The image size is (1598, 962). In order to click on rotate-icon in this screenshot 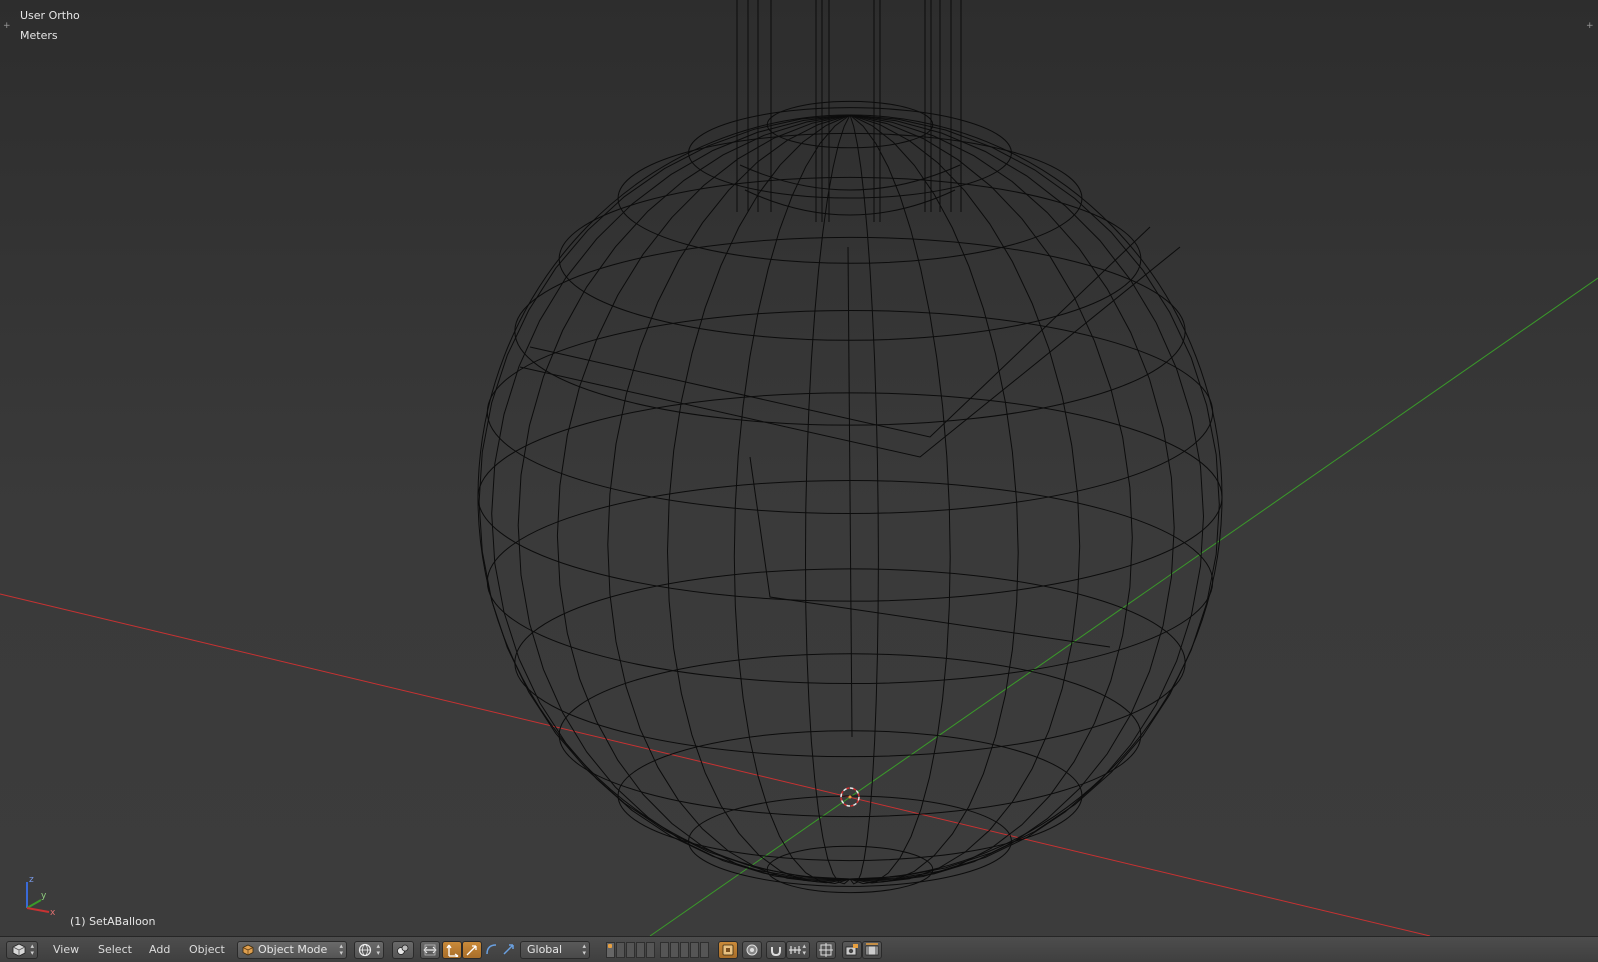, I will do `click(471, 950)`.